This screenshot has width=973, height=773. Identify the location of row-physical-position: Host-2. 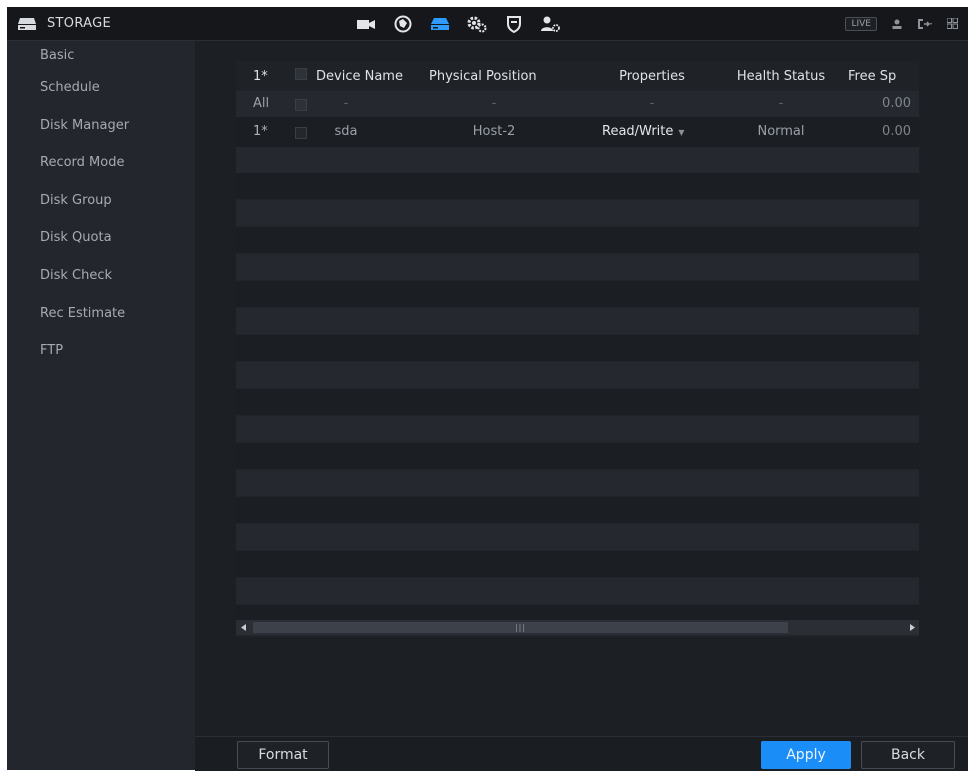
(494, 131).